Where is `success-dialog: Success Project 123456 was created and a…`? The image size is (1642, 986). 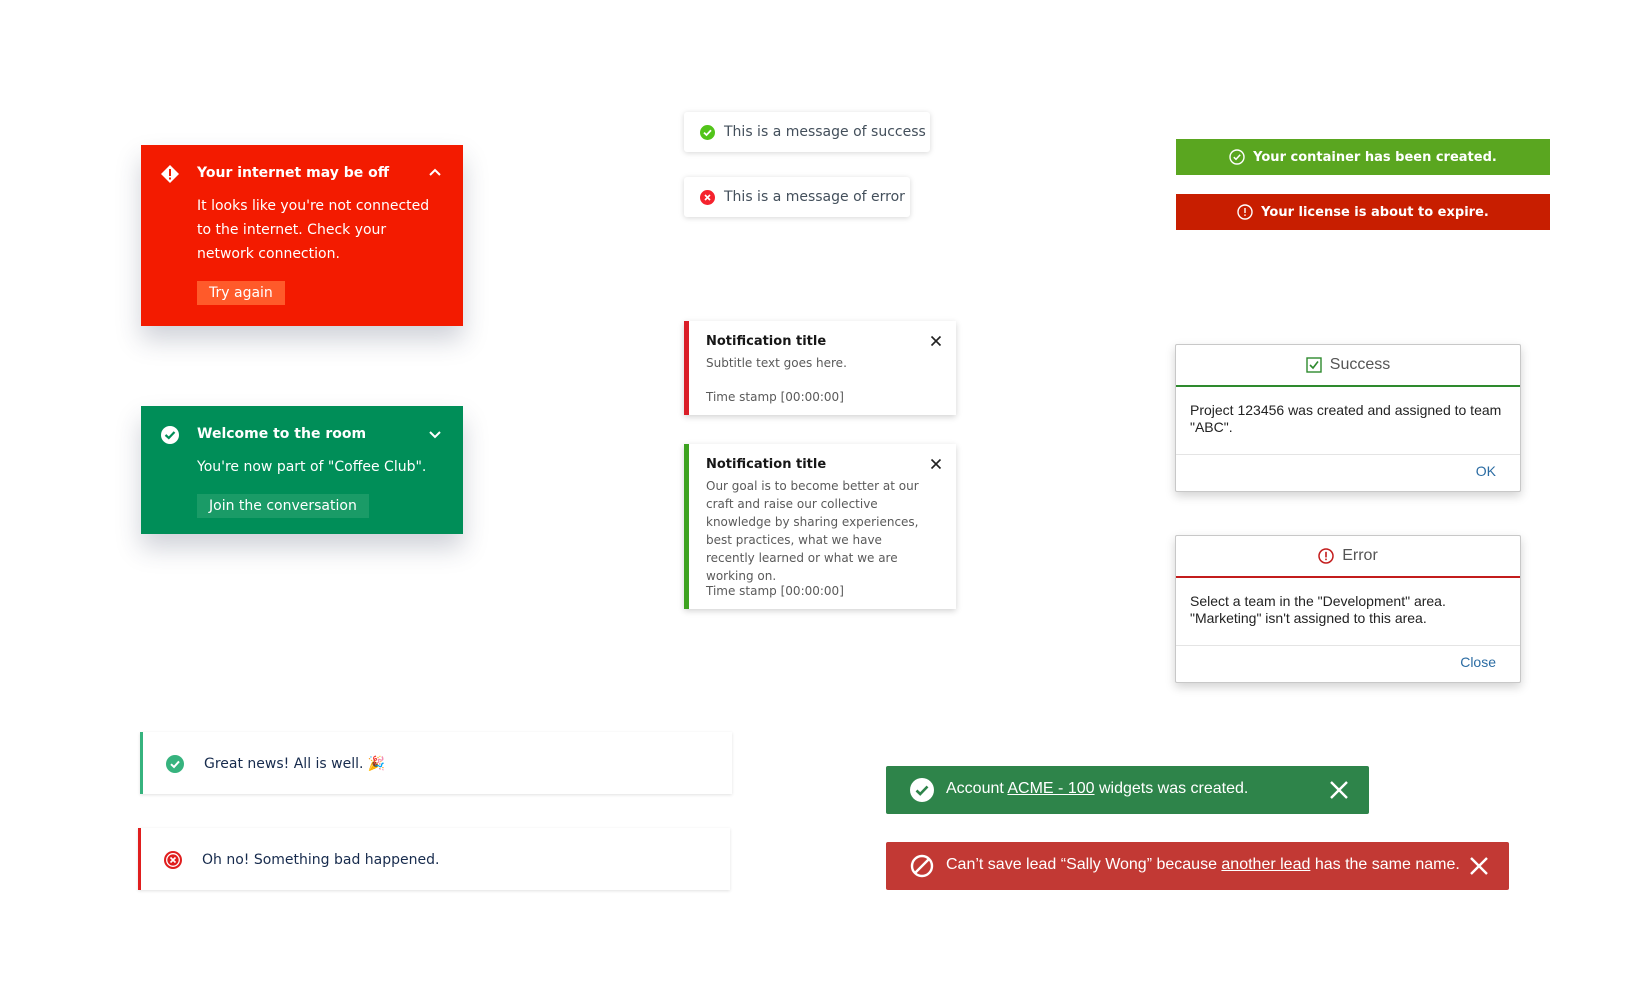
success-dialog: Success Project 123456 was created and a… is located at coordinates (1348, 418).